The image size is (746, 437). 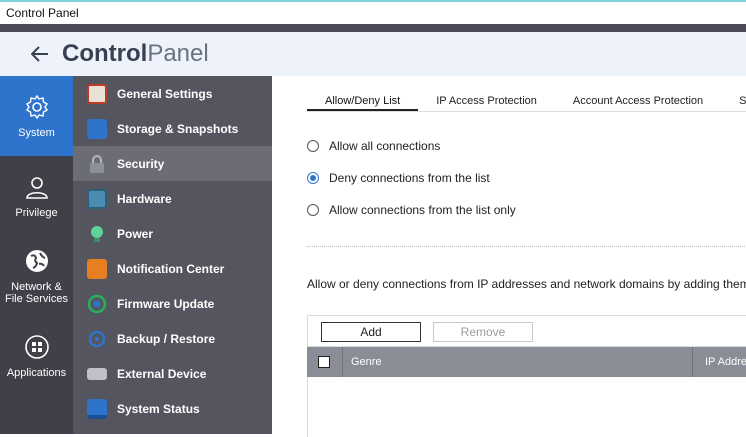 I want to click on column-header-genre: Genre, so click(x=366, y=362).